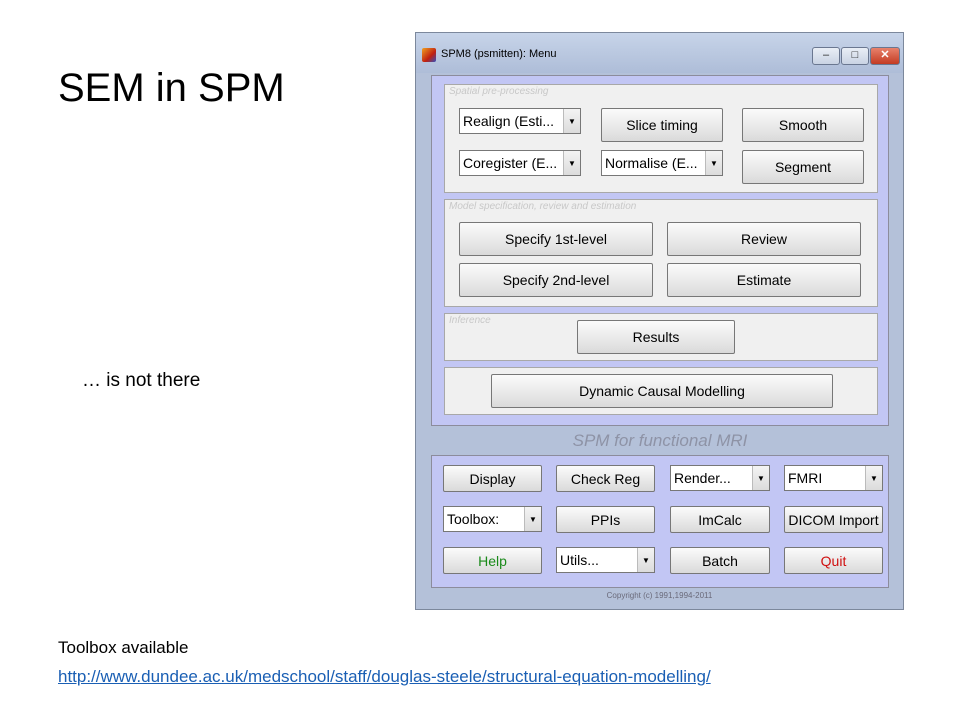 This screenshot has height=720, width=960. Describe the element at coordinates (833, 519) in the screenshot. I see `dicom-import-button: DICOM Import` at that location.